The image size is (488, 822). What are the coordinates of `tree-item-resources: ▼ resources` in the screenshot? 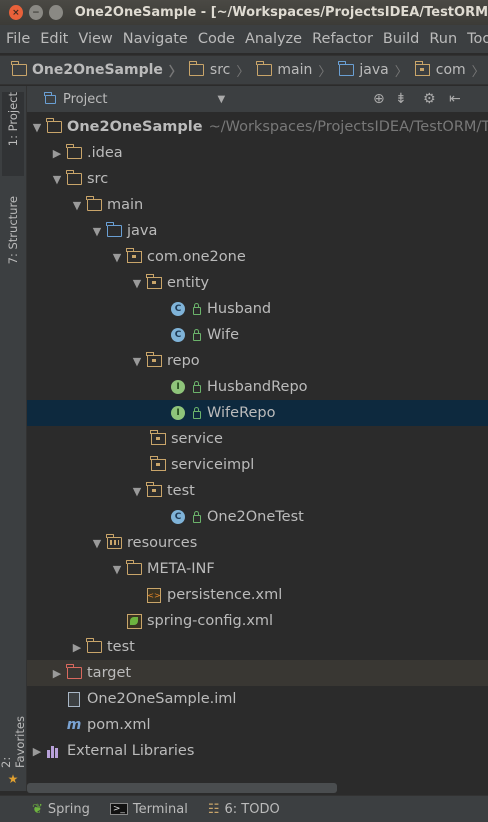 It's located at (257, 543).